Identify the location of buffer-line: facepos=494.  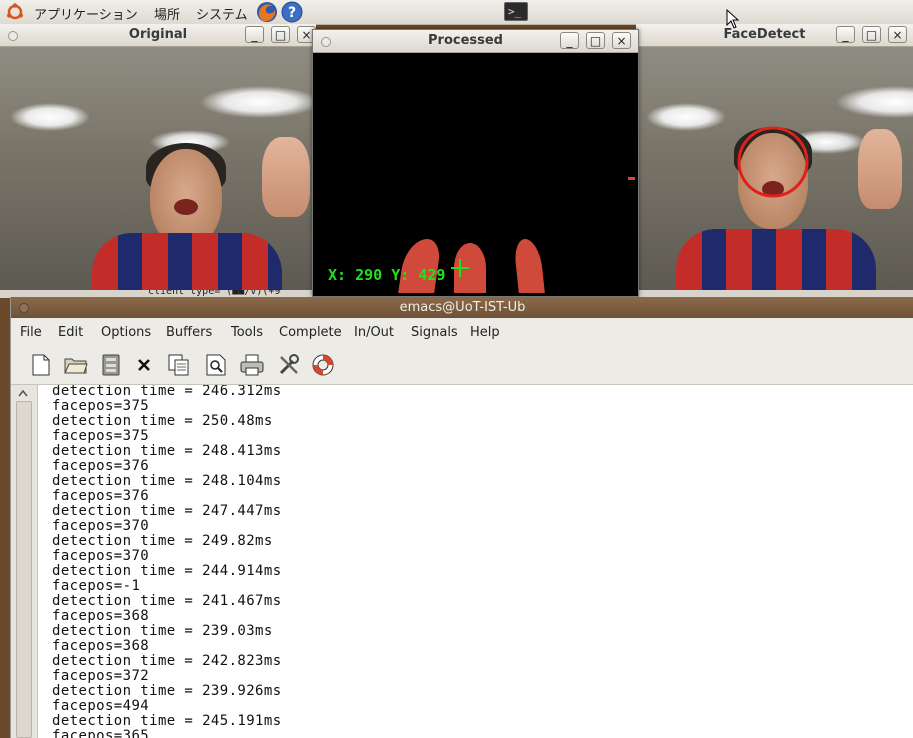
(101, 706).